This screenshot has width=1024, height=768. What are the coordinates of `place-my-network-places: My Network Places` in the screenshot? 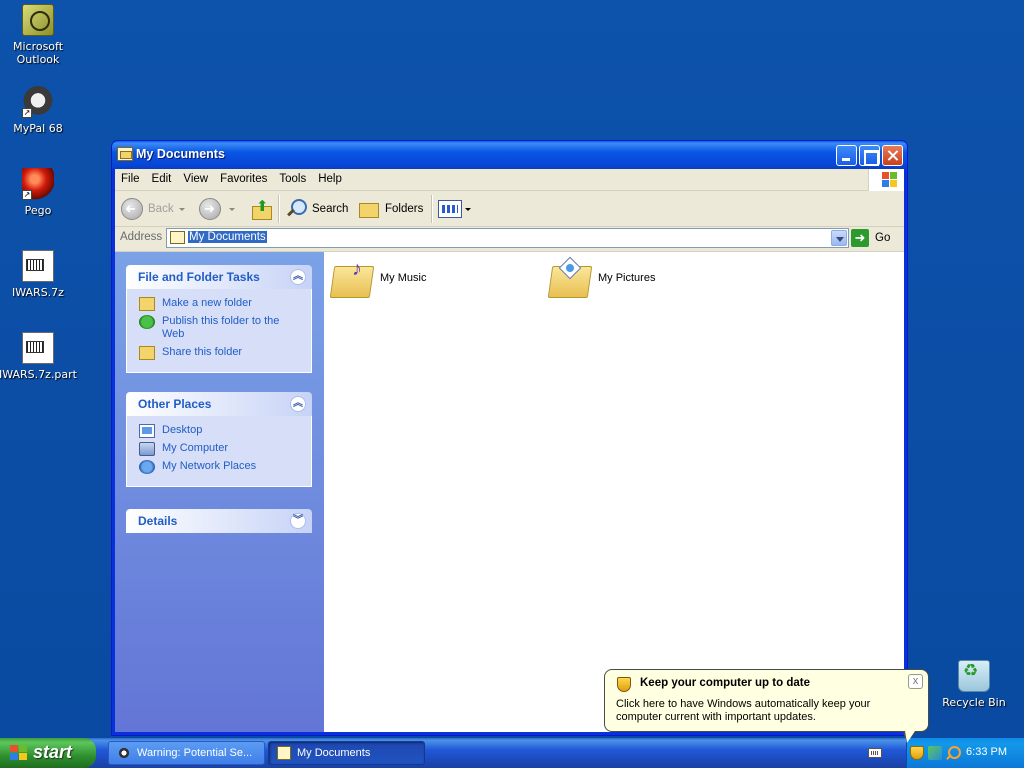 It's located at (221, 467).